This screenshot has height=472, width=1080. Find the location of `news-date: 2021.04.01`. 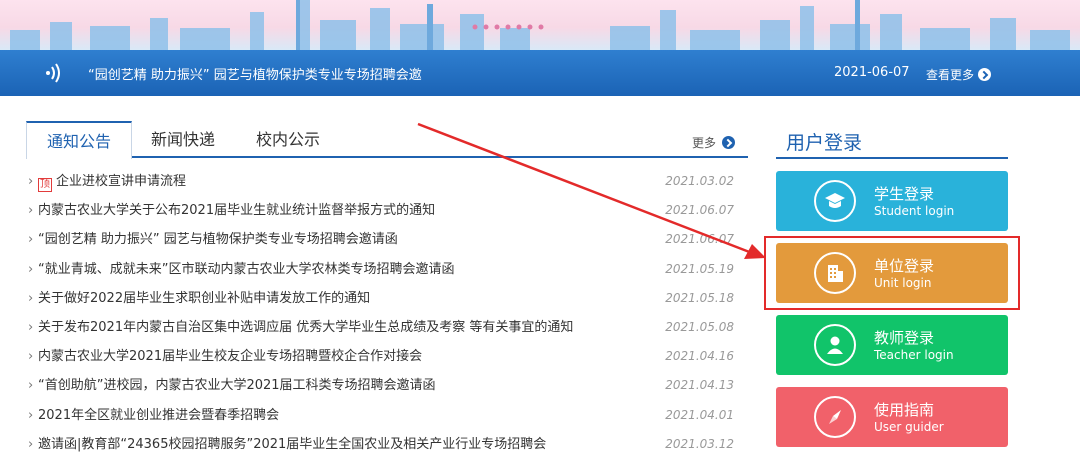

news-date: 2021.04.01 is located at coordinates (699, 414).